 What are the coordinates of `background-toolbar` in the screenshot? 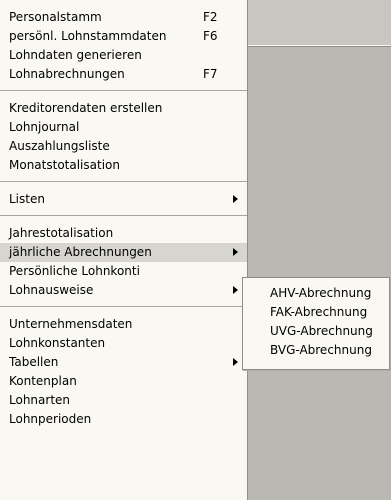 It's located at (319, 23).